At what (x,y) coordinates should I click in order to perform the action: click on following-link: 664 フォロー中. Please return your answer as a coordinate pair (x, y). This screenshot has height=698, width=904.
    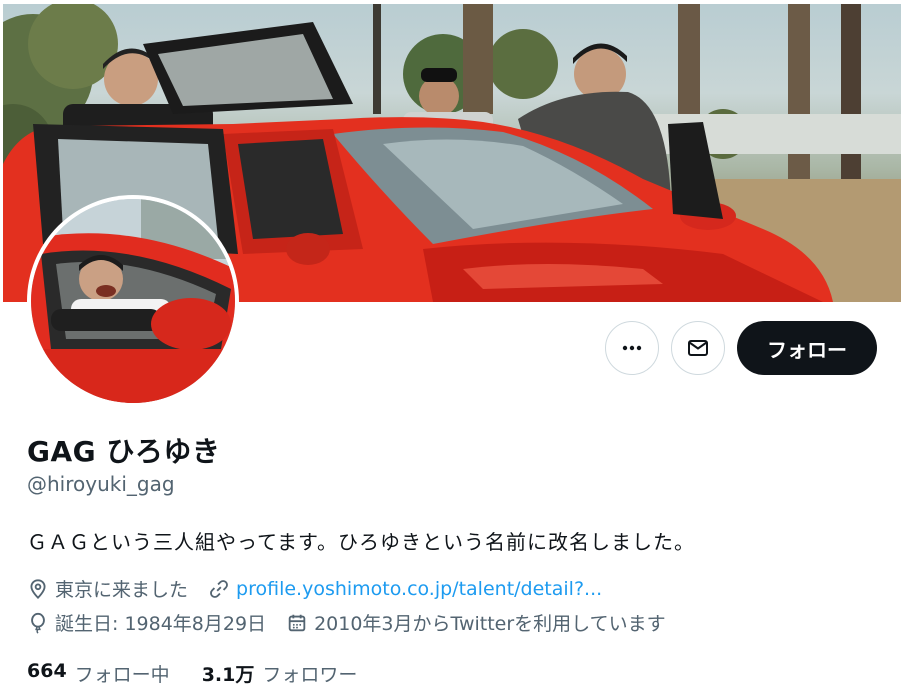
    Looking at the image, I should click on (98, 673).